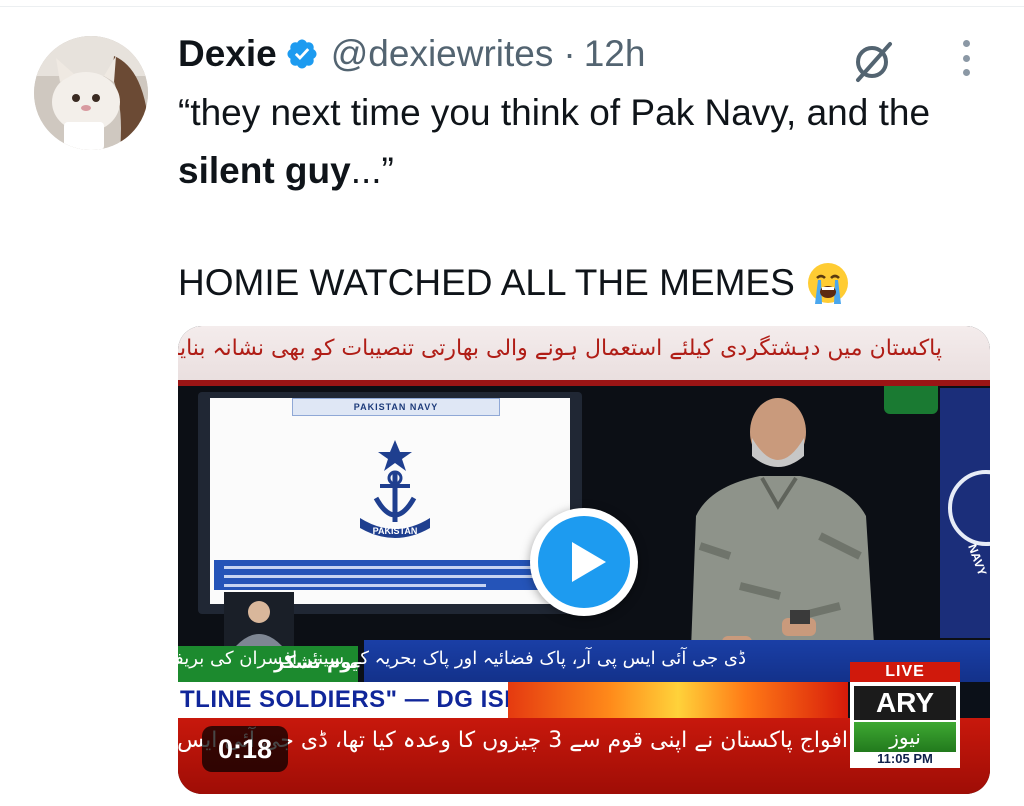 This screenshot has height=806, width=1024. What do you see at coordinates (905, 758) in the screenshot?
I see `channel-time: 11:05 PM` at bounding box center [905, 758].